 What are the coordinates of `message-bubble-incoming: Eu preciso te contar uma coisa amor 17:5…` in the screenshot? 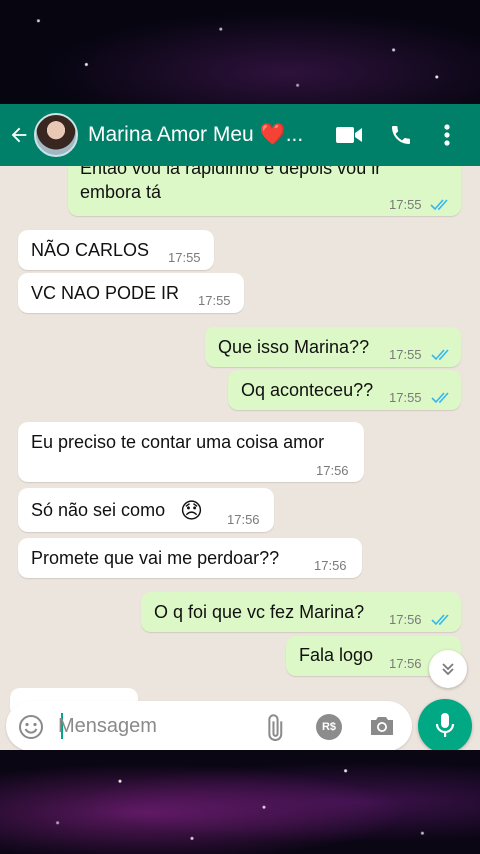 It's located at (191, 452).